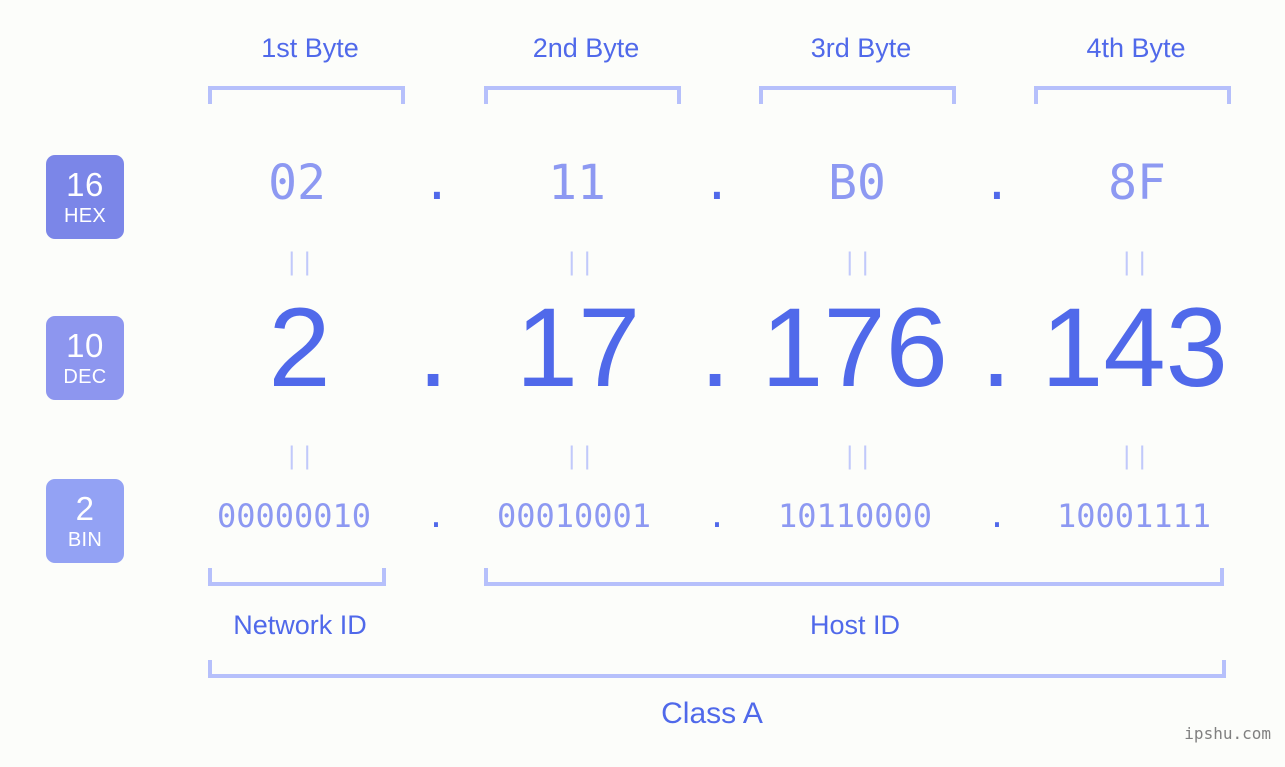  Describe the element at coordinates (85, 377) in the screenshot. I see `dec-badge-name: DEC` at that location.